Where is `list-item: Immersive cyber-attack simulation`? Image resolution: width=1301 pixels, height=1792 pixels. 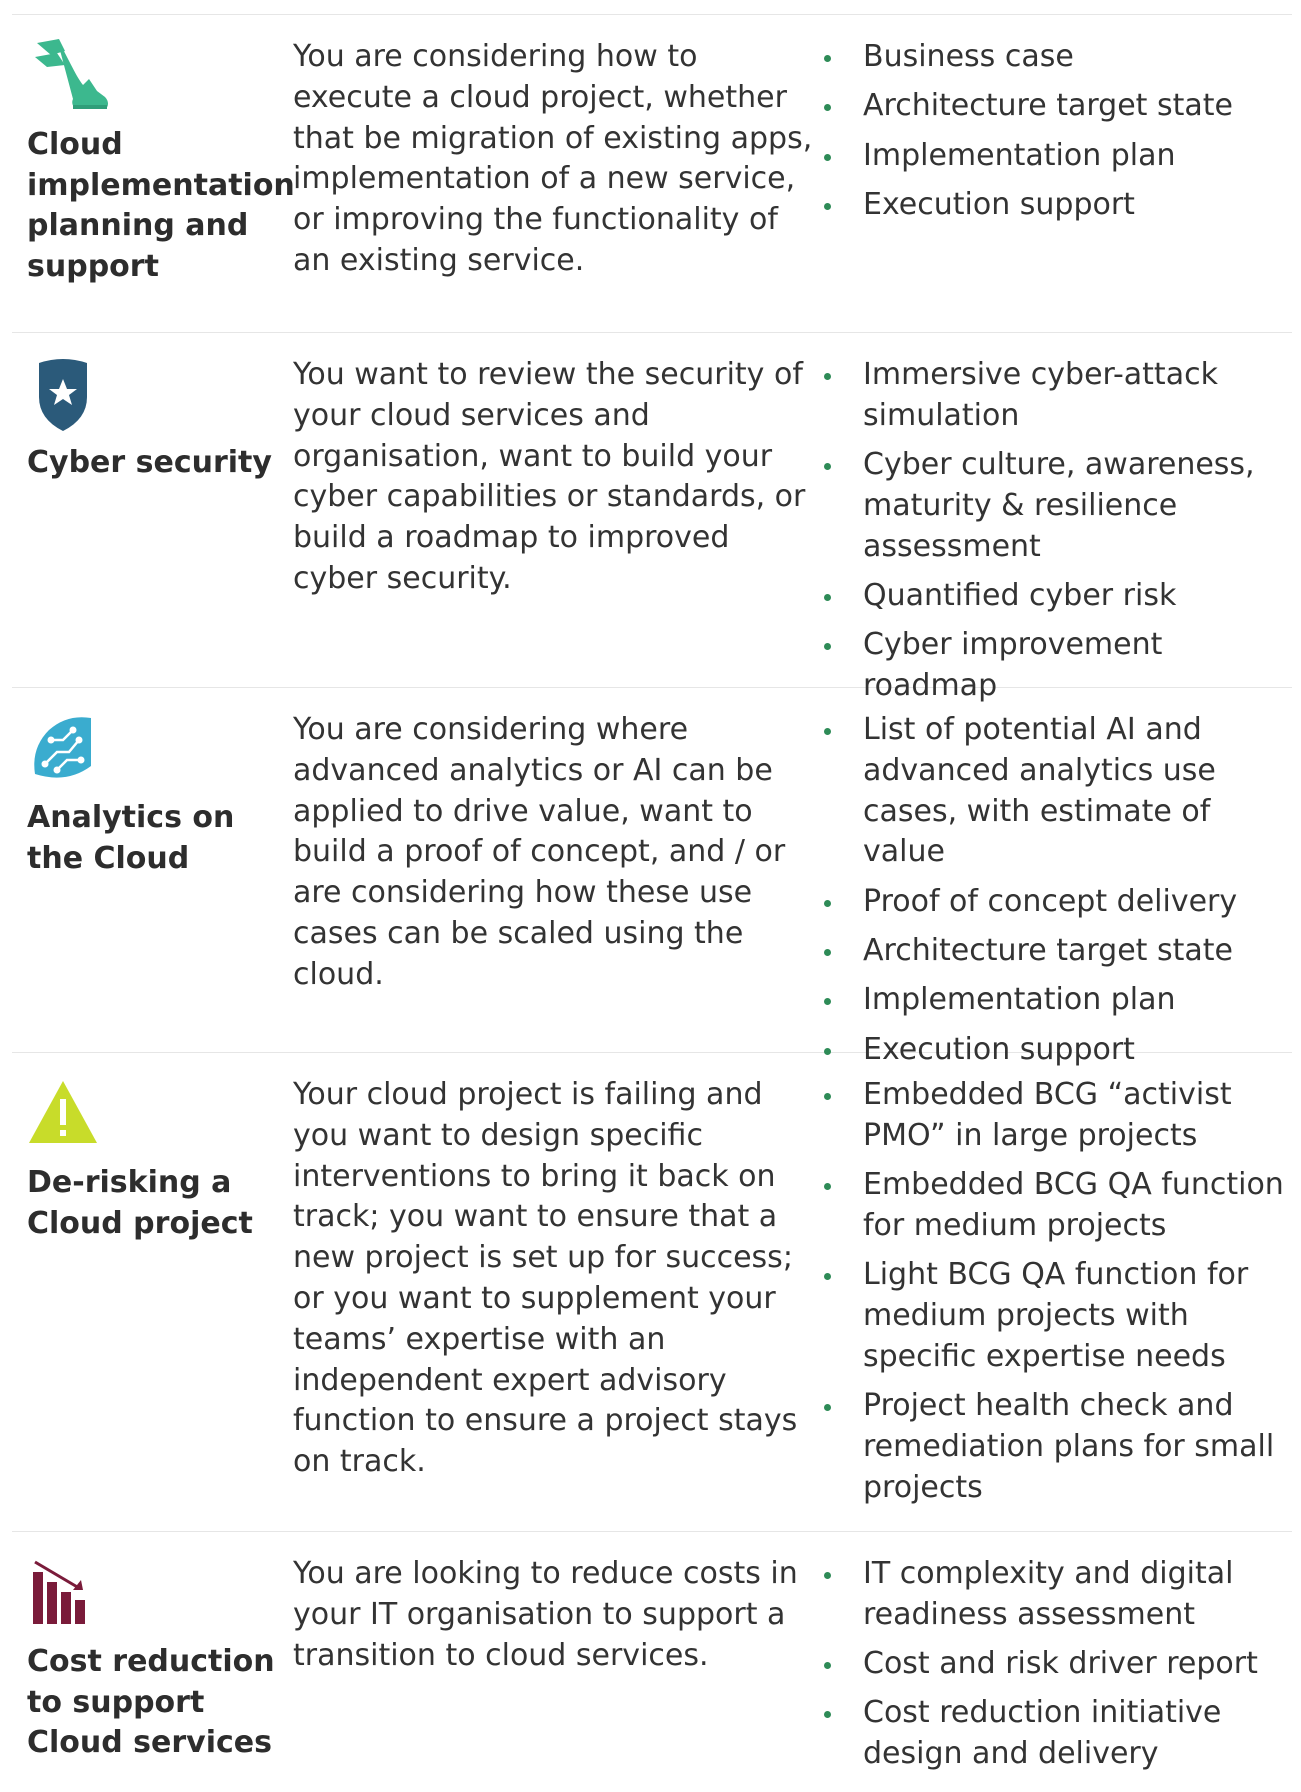 list-item: Immersive cyber-attack simulation is located at coordinates (1054, 396).